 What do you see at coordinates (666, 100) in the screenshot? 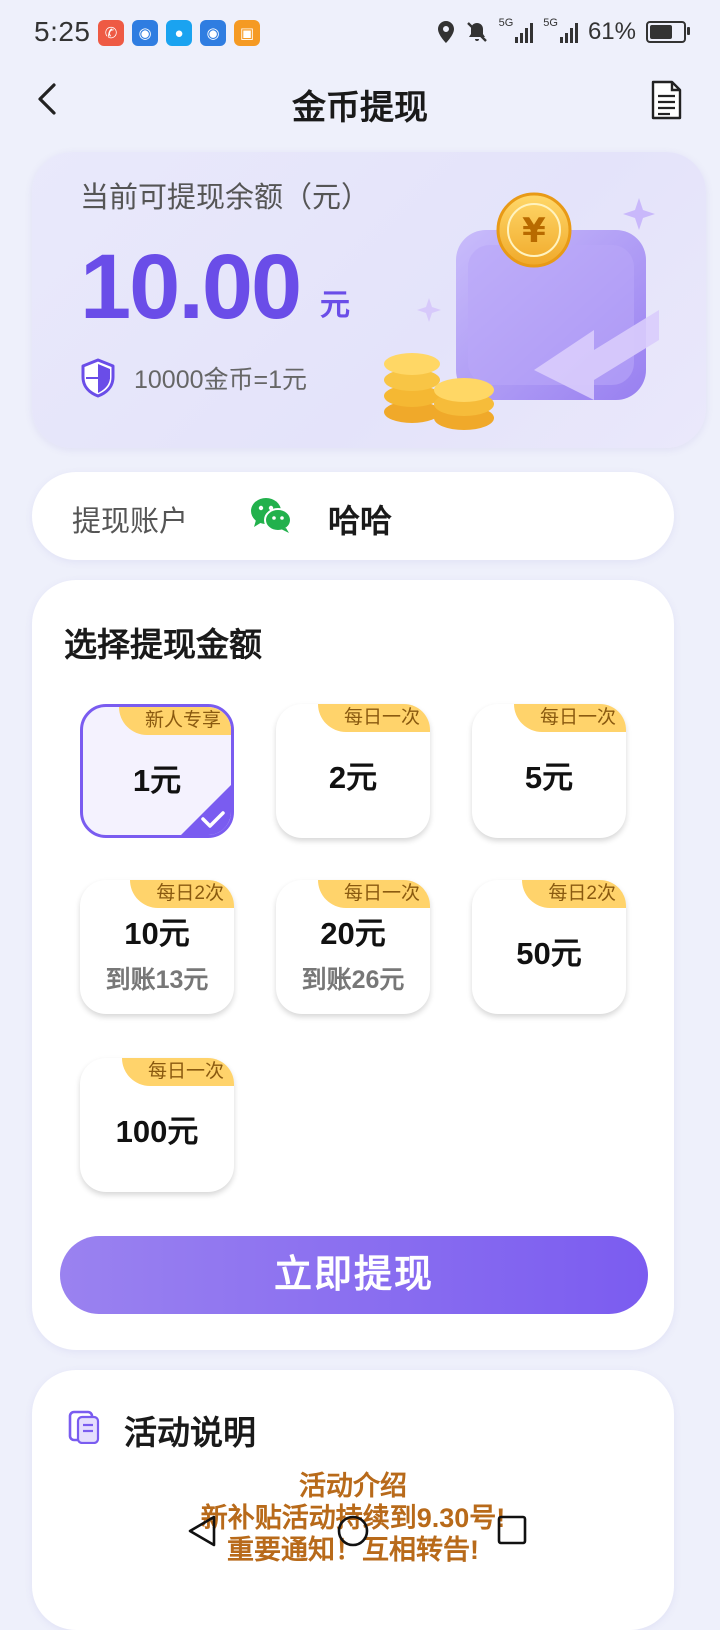
I see `record-document-icon` at bounding box center [666, 100].